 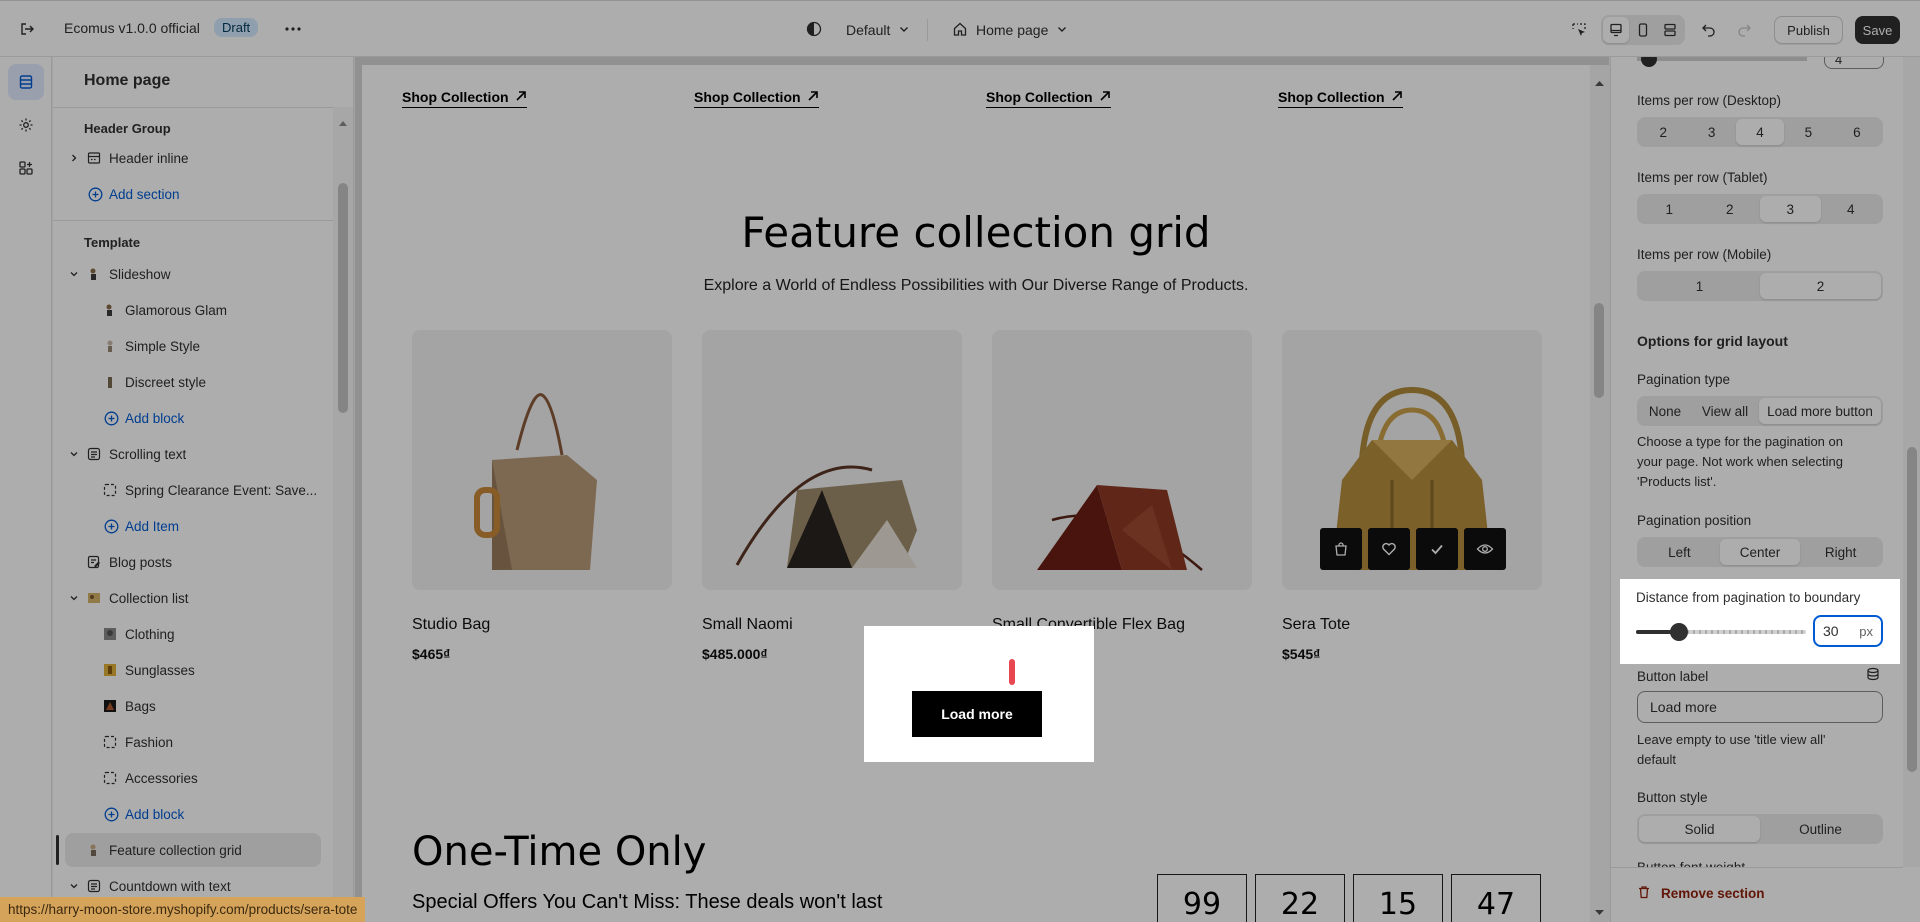 What do you see at coordinates (1760, 552) in the screenshot?
I see `position-center-option: Center` at bounding box center [1760, 552].